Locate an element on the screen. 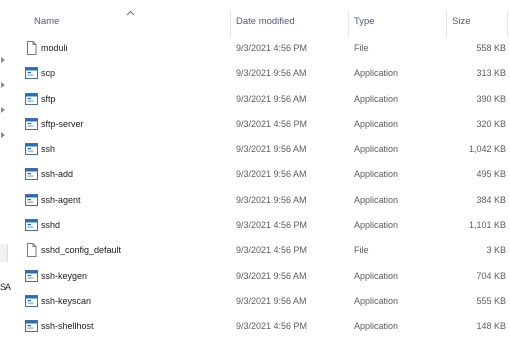 This screenshot has height=339, width=510. column-header-name: Name is located at coordinates (46, 21).